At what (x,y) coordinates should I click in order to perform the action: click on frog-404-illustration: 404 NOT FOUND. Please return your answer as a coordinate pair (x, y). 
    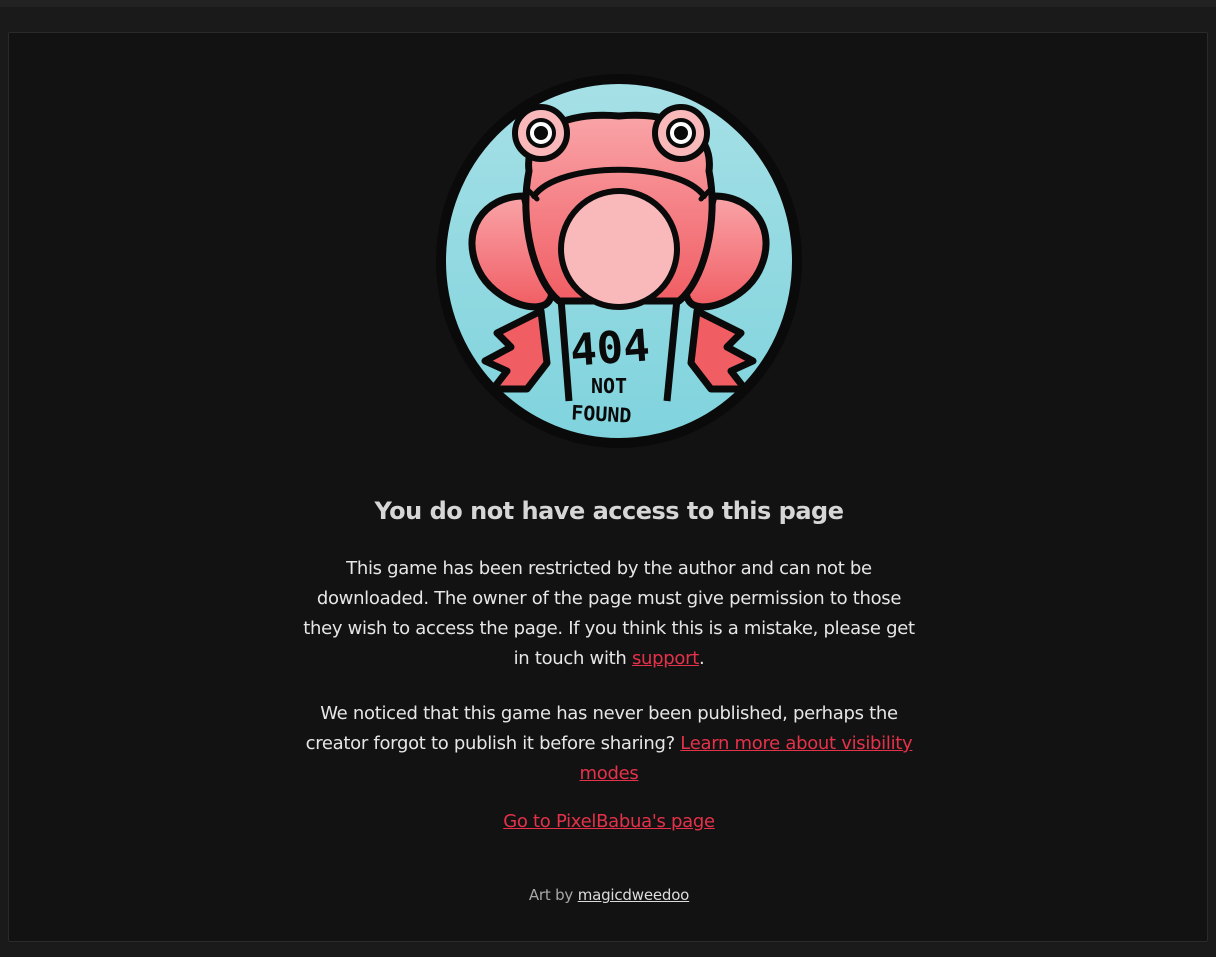
    Looking at the image, I should click on (619, 261).